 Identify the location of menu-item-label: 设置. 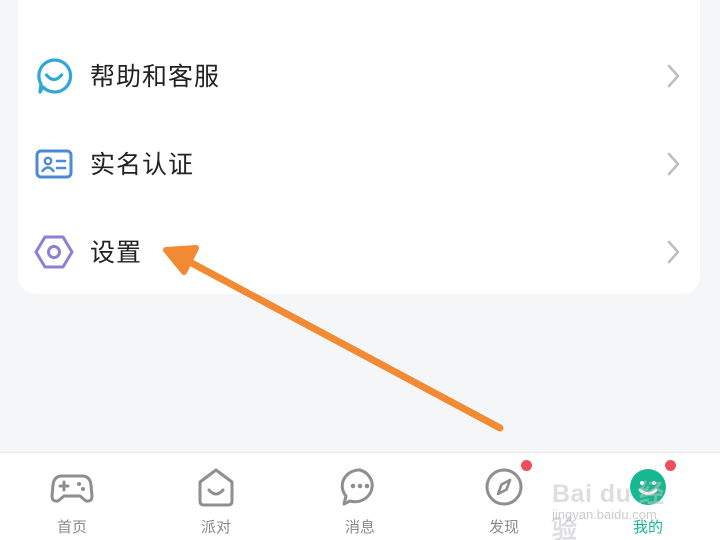
(116, 252).